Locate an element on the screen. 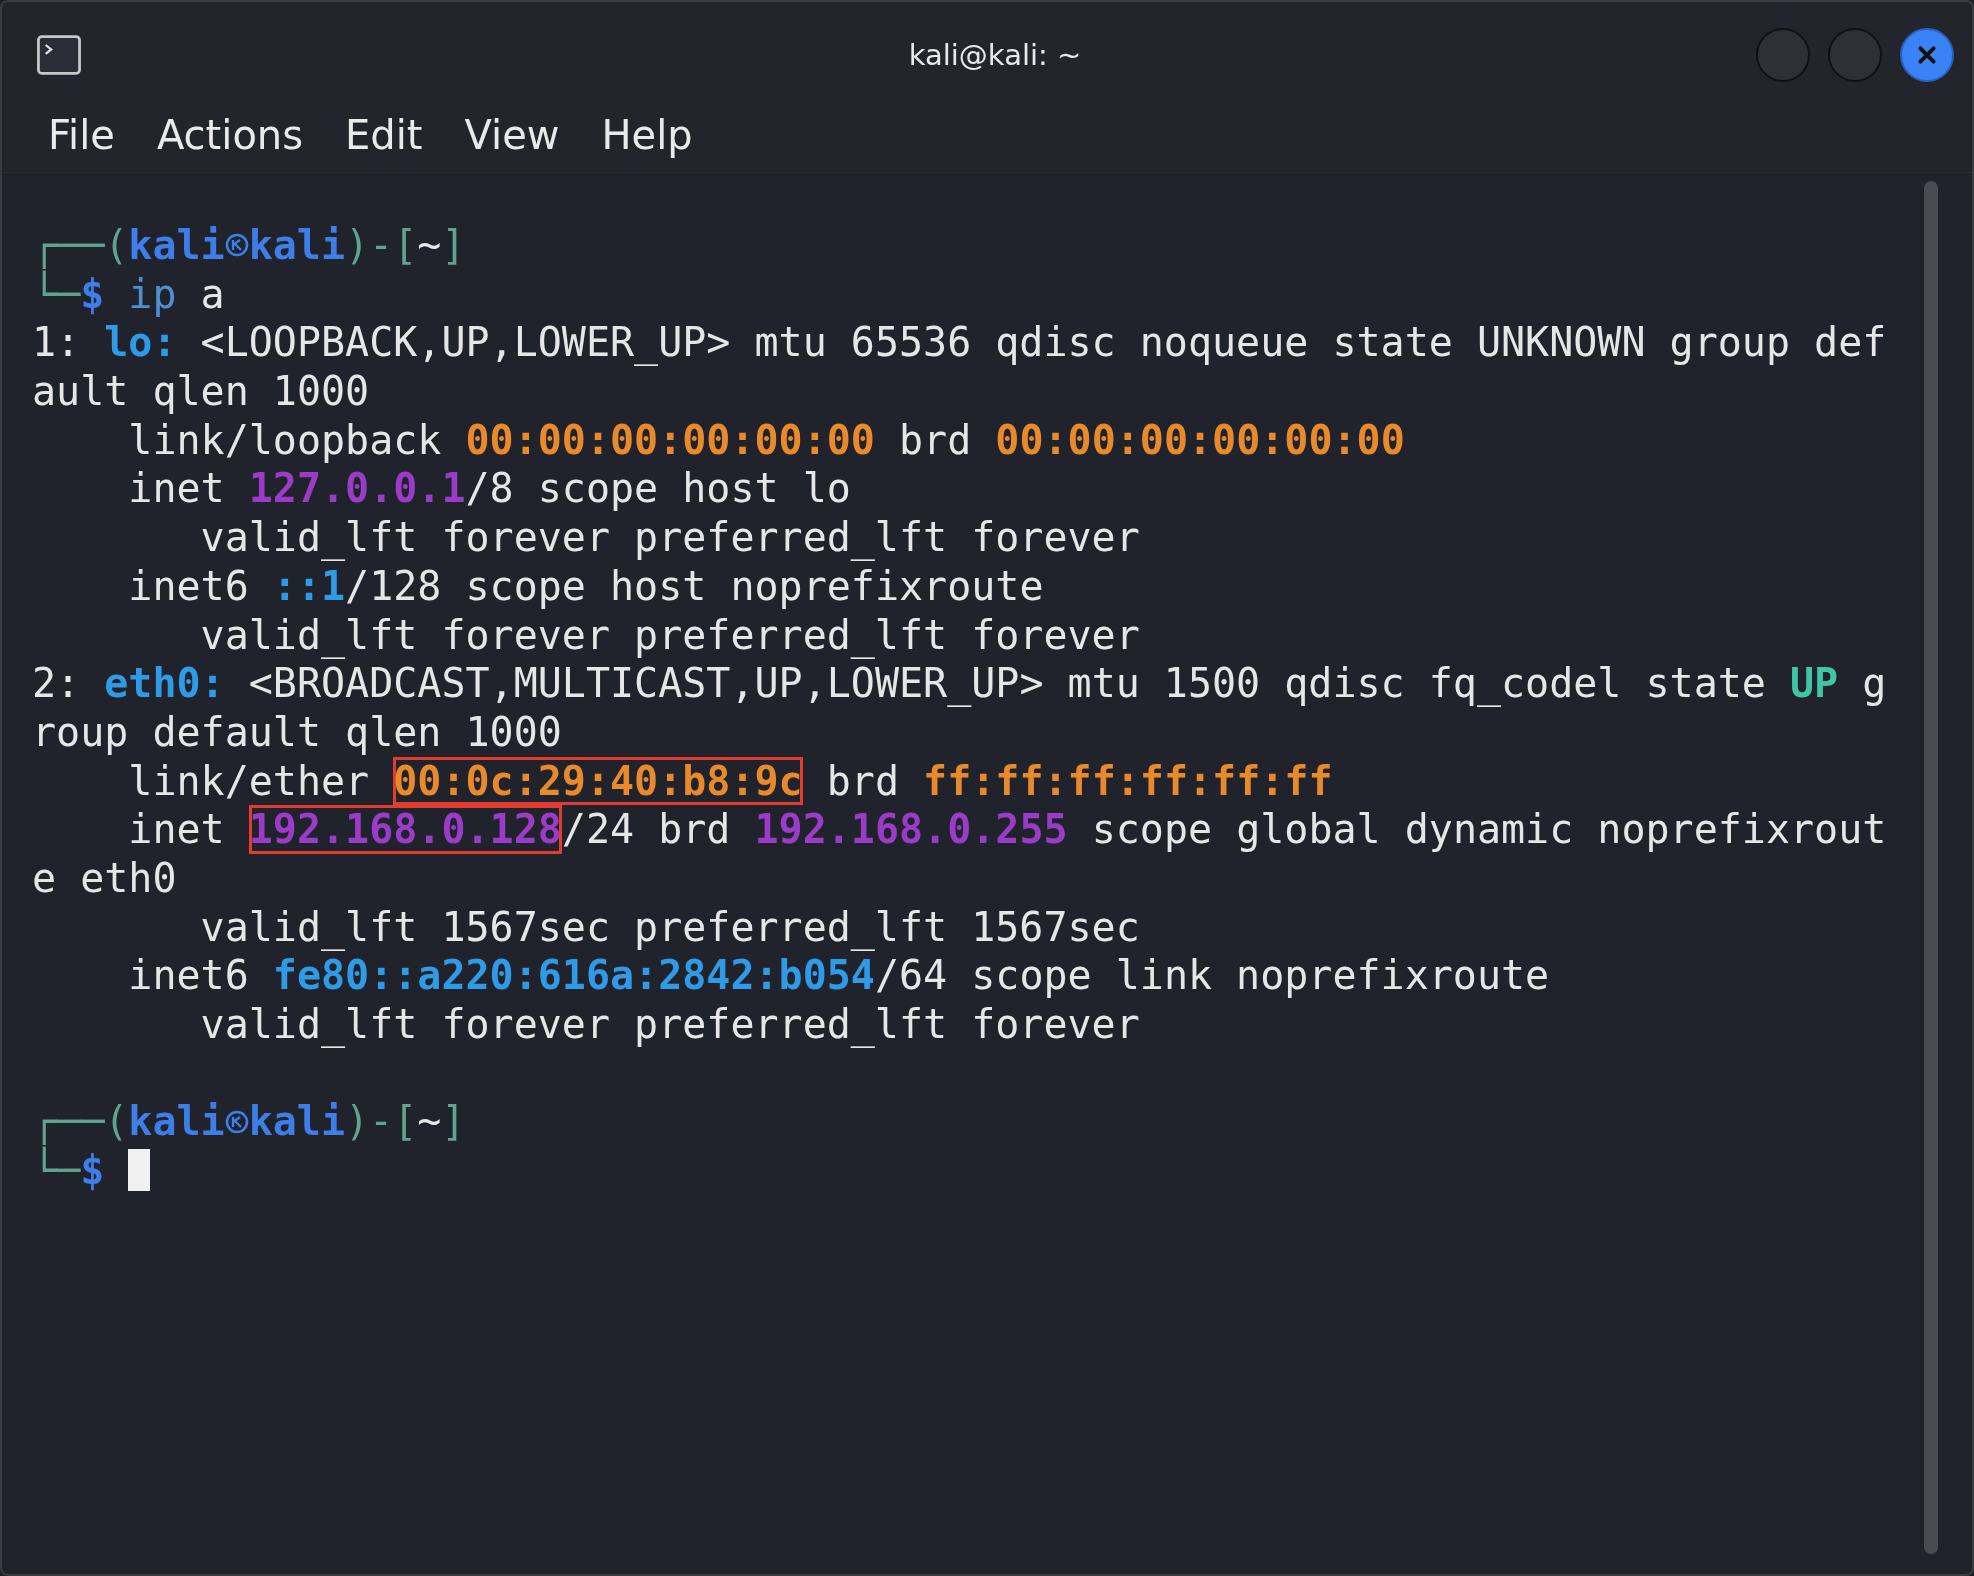  menu-item: Actions is located at coordinates (230, 135).